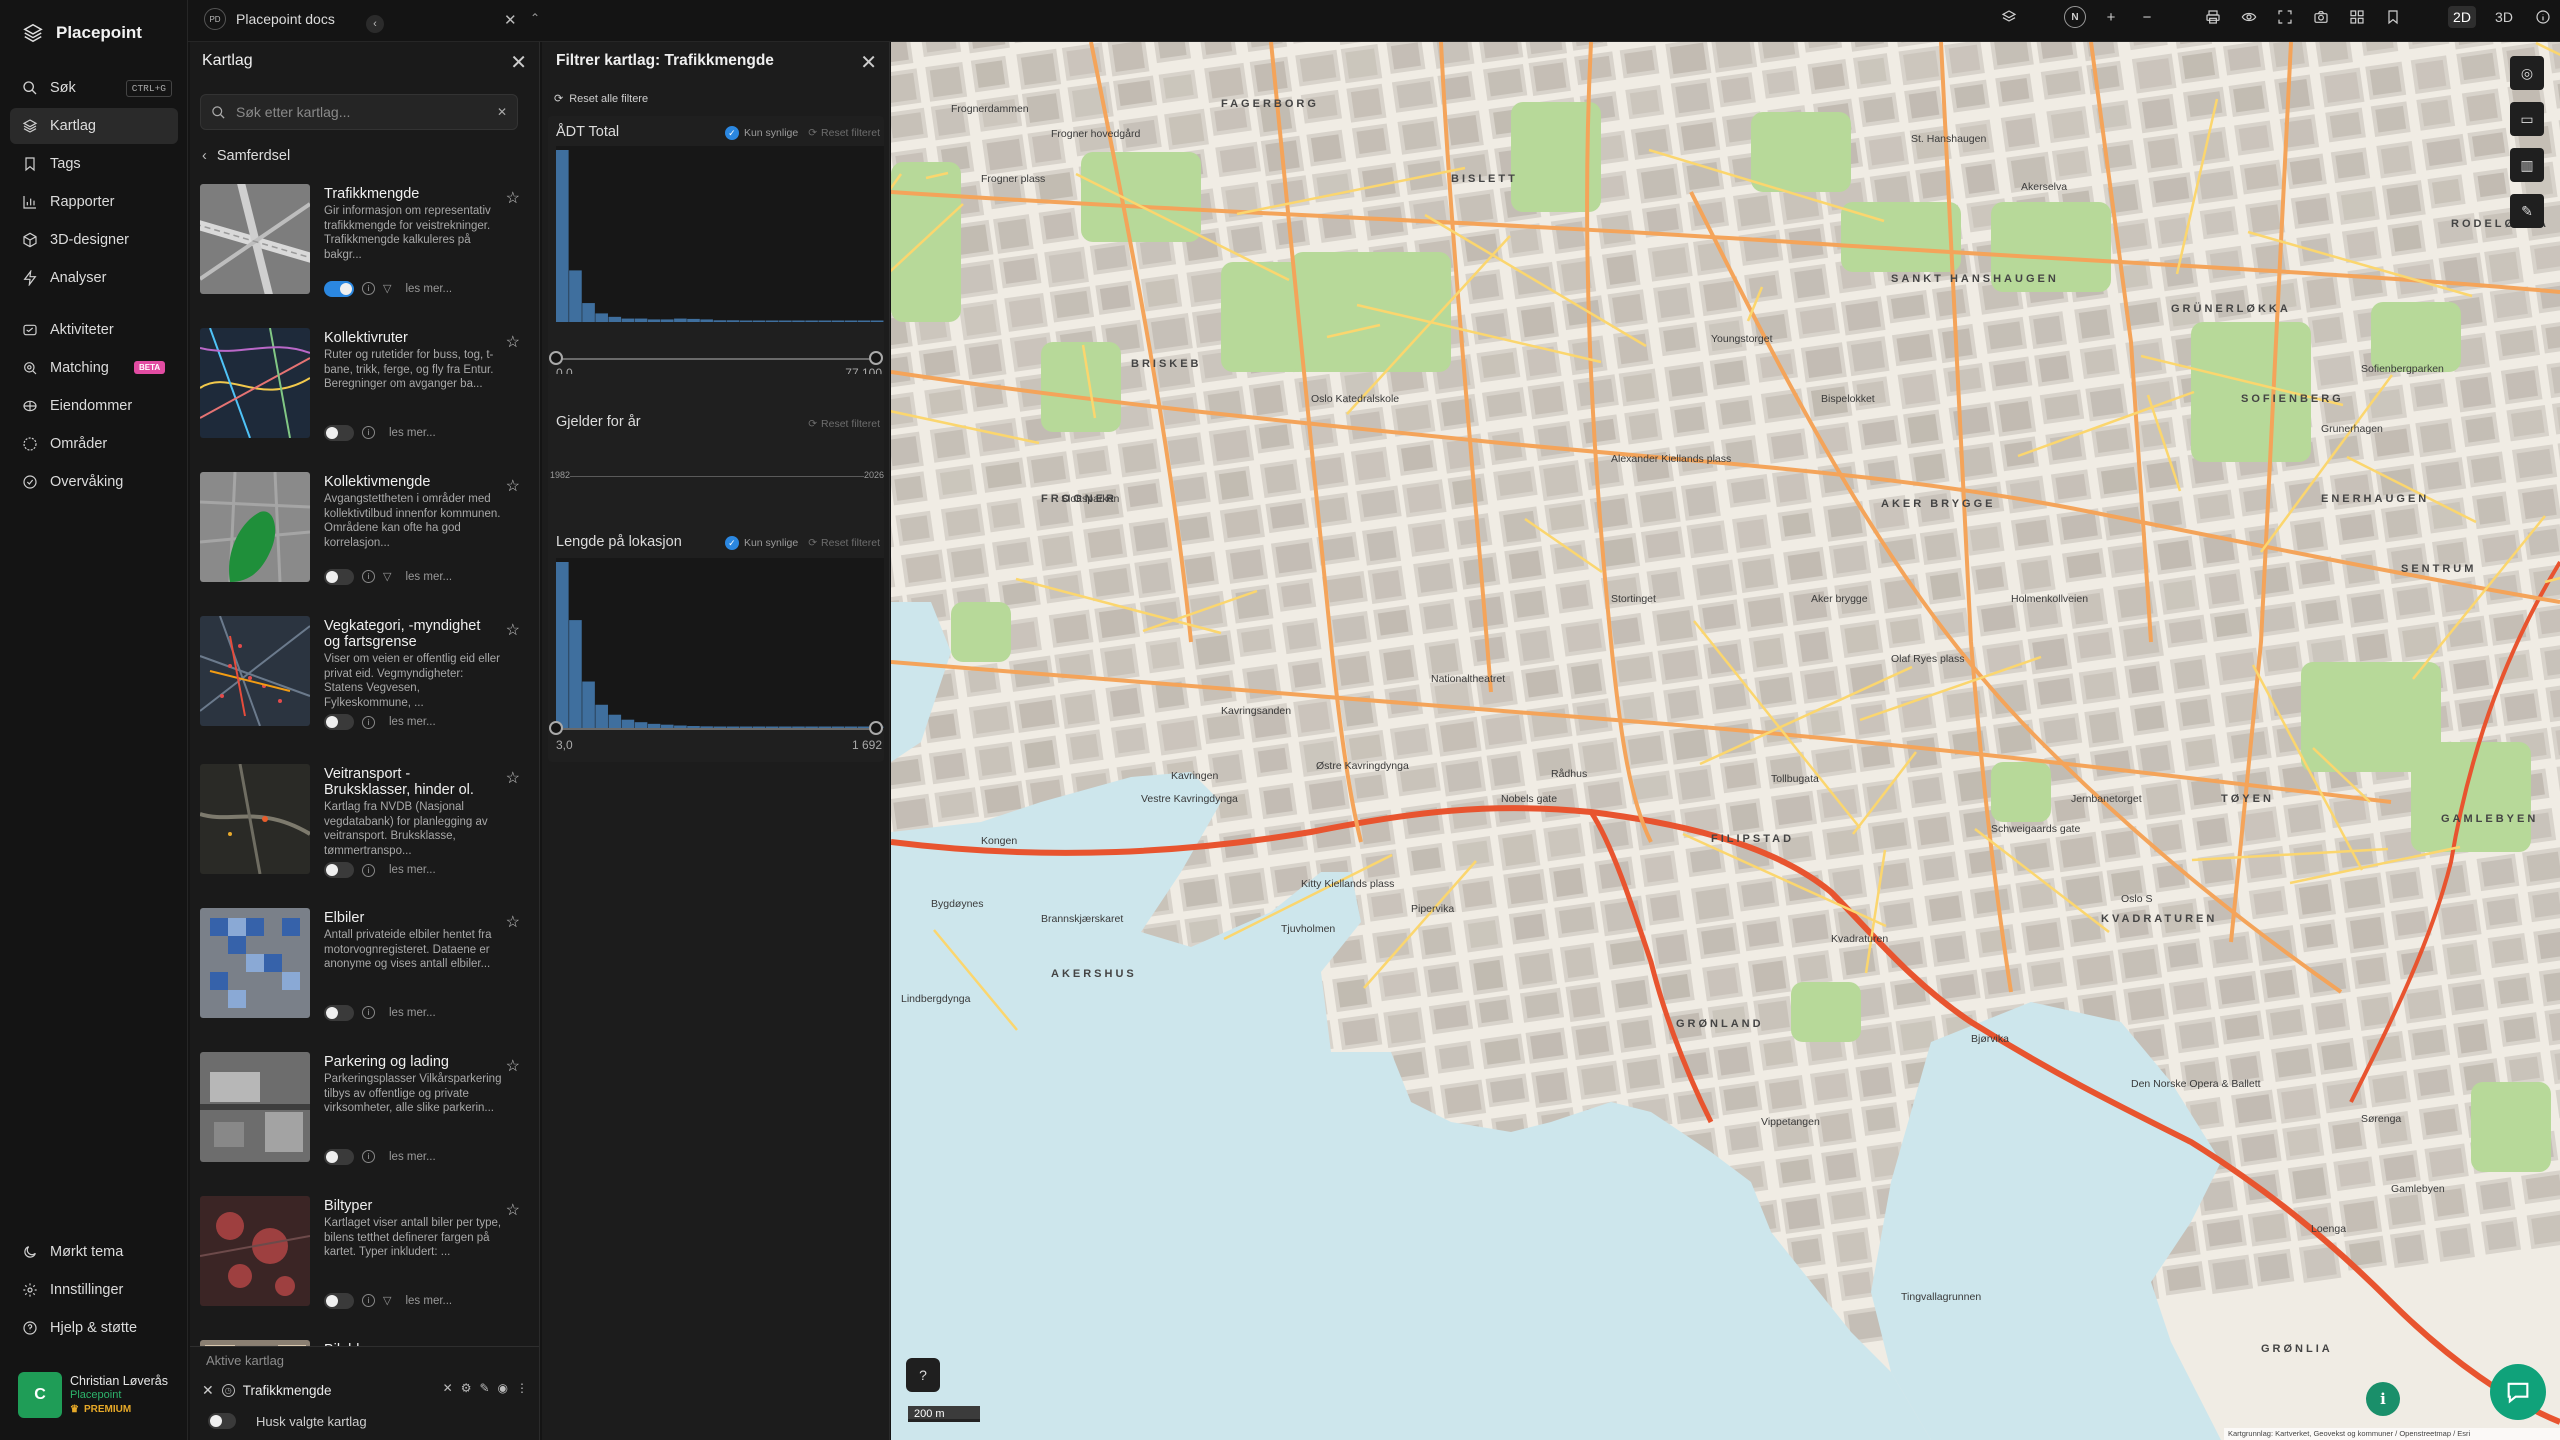 This screenshot has height=1440, width=2560. Describe the element at coordinates (366, 112) in the screenshot. I see `layer-search-input` at that location.